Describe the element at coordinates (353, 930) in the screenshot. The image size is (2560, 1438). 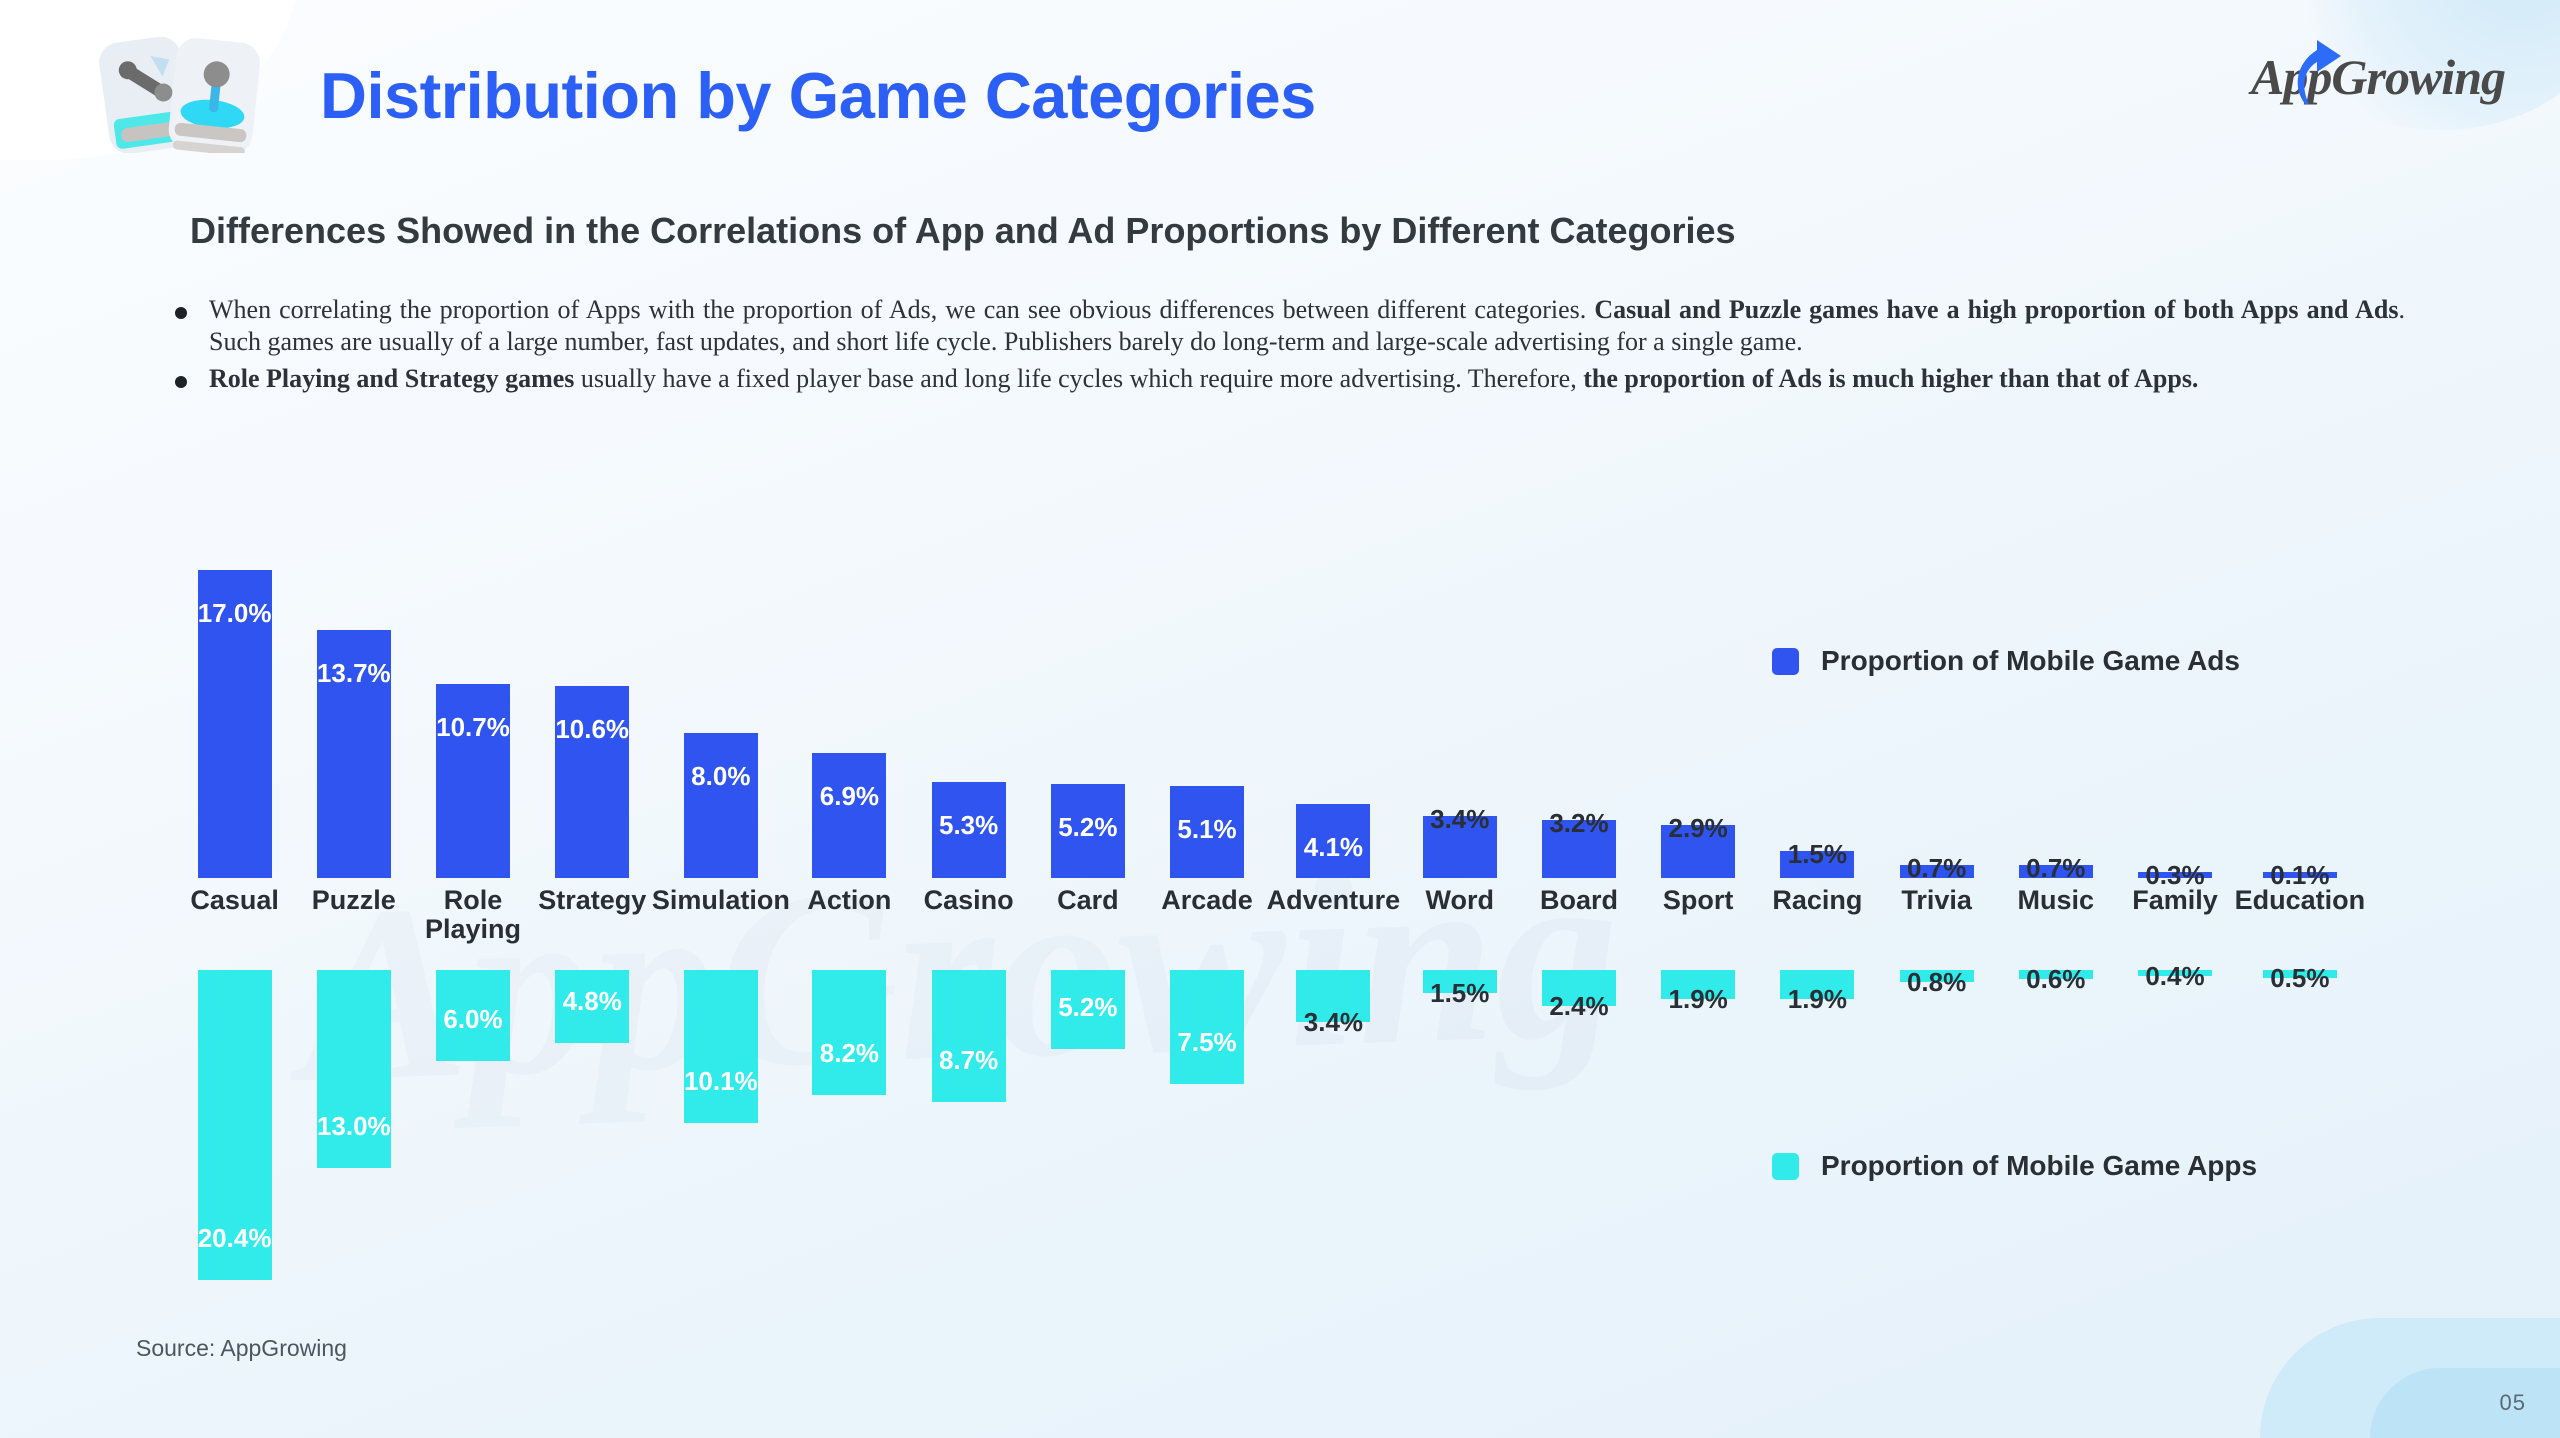
I see `chart-column: 13.7% Puzzle 13.0%` at that location.